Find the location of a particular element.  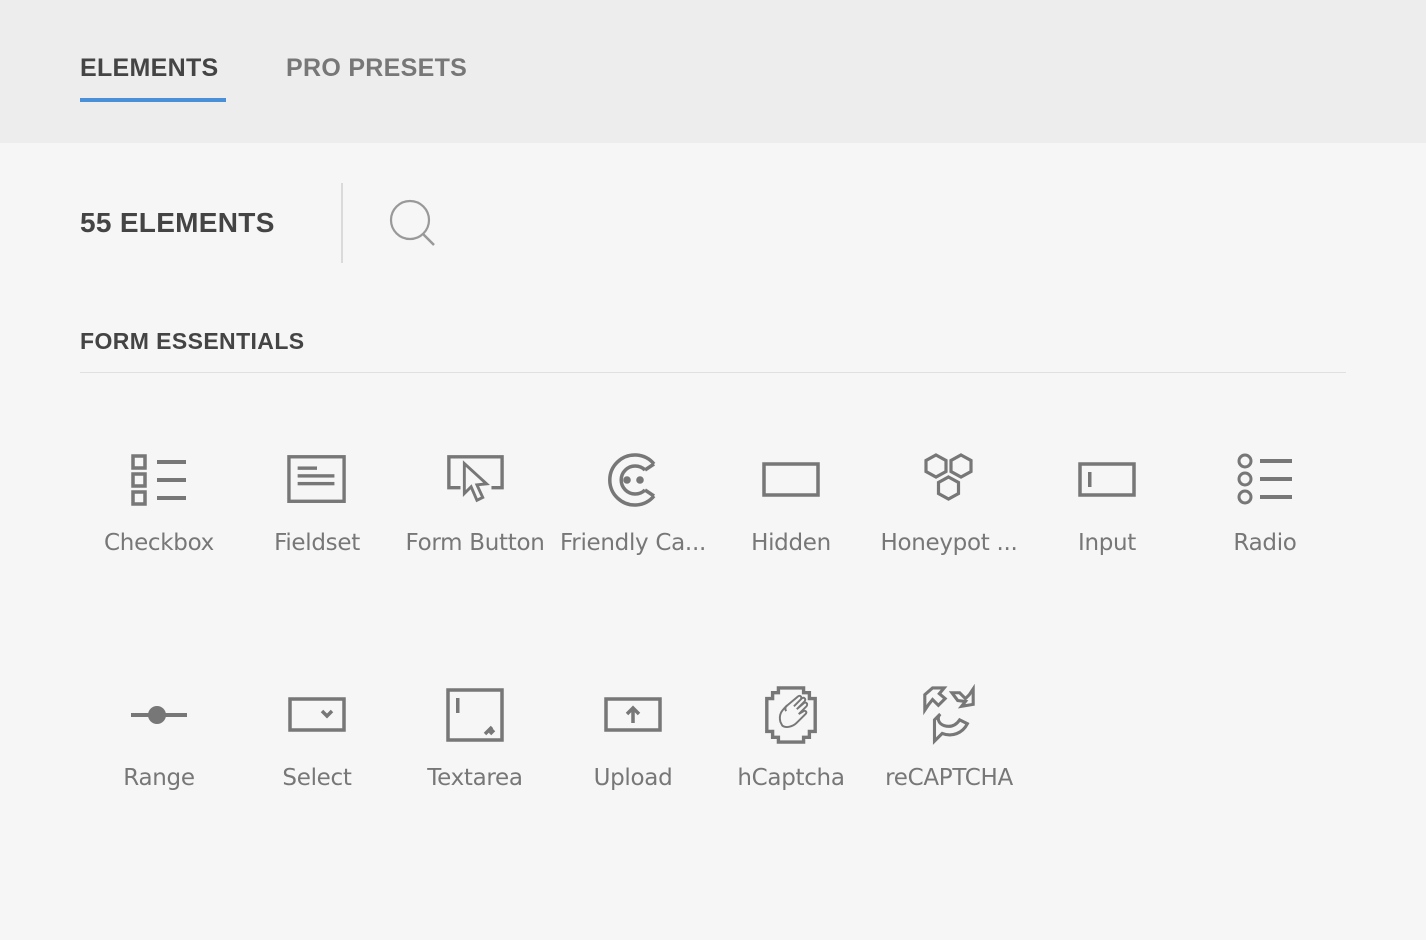

cursor-button-icon is located at coordinates (475, 479).